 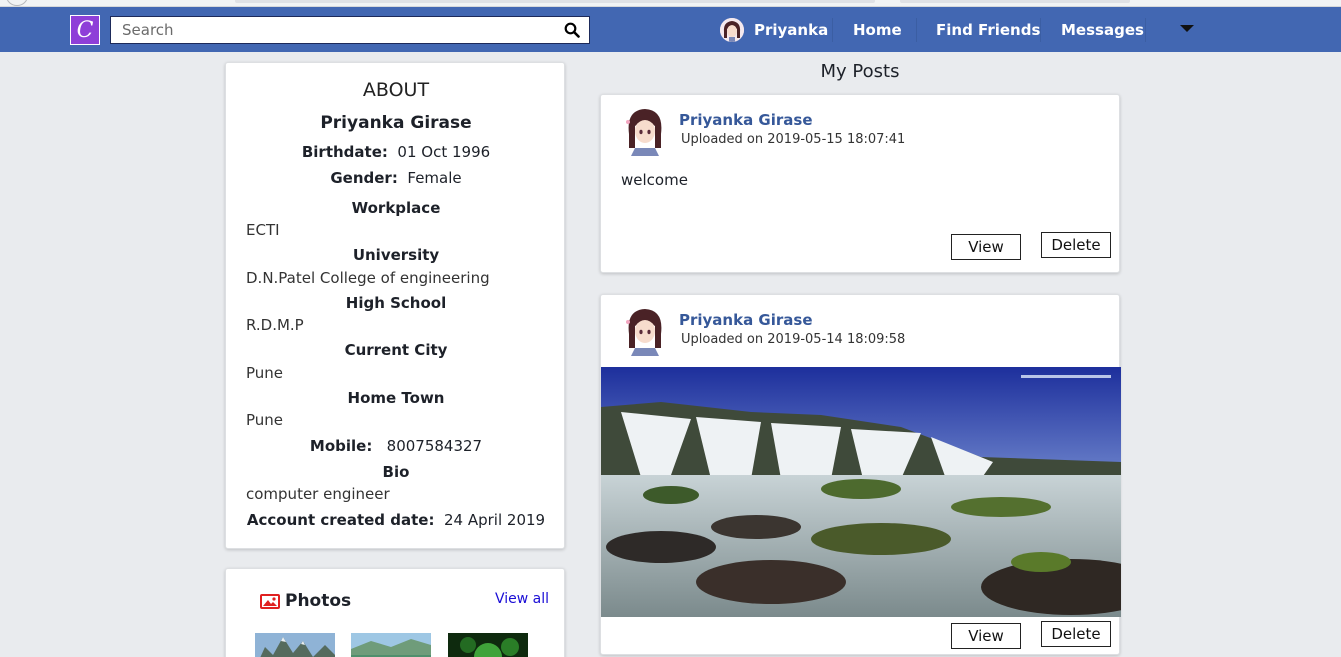 I want to click on photos-title: Photos, so click(x=318, y=601).